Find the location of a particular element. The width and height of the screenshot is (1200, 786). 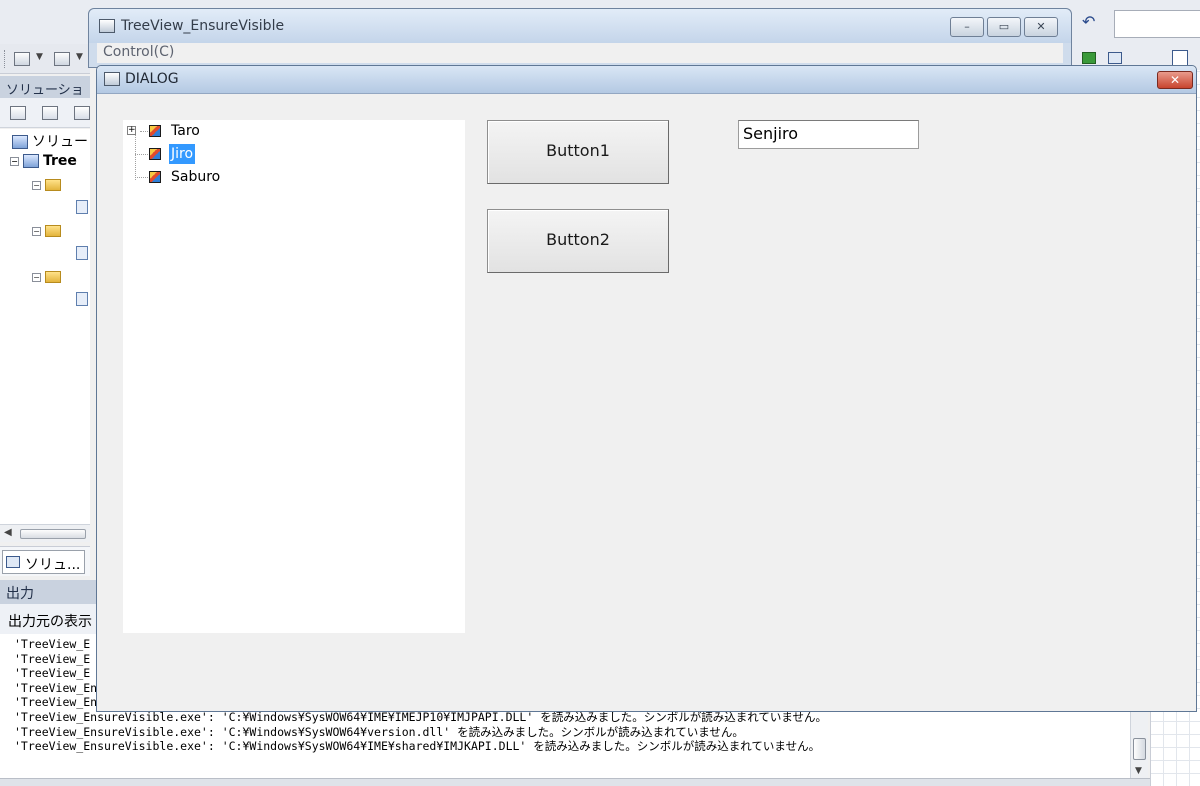

minimize-button: – is located at coordinates (967, 27).